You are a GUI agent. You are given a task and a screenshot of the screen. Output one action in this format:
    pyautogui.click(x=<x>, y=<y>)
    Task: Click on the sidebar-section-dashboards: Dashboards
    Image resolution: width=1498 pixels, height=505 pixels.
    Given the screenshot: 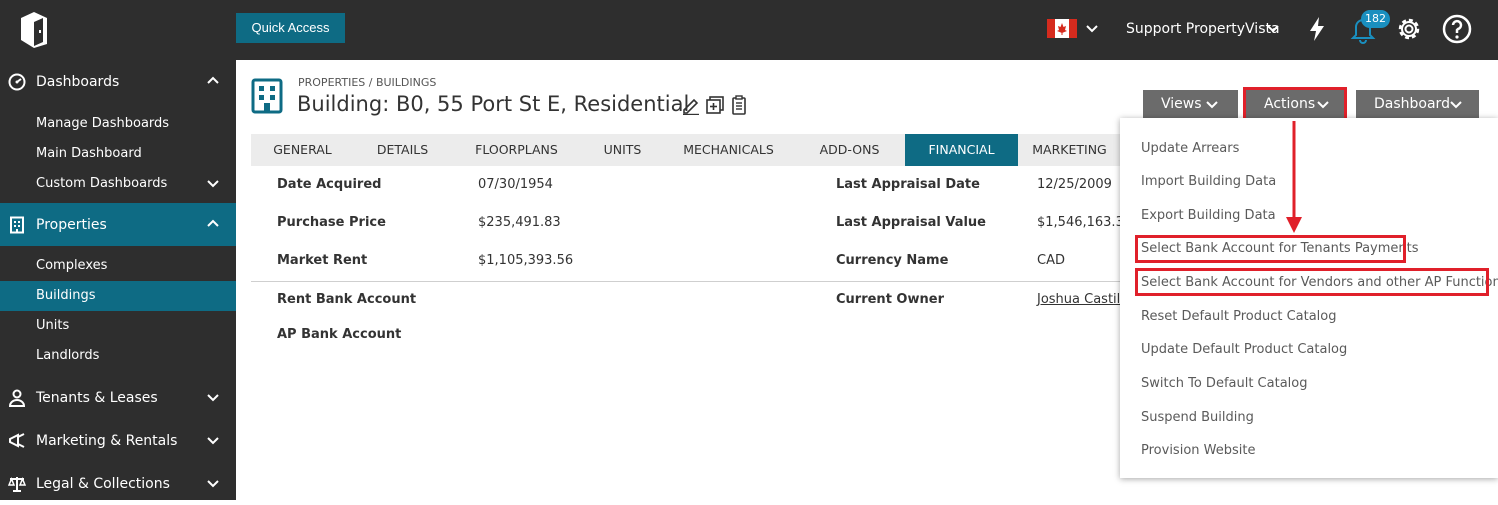 What is the action you would take?
    pyautogui.click(x=118, y=81)
    